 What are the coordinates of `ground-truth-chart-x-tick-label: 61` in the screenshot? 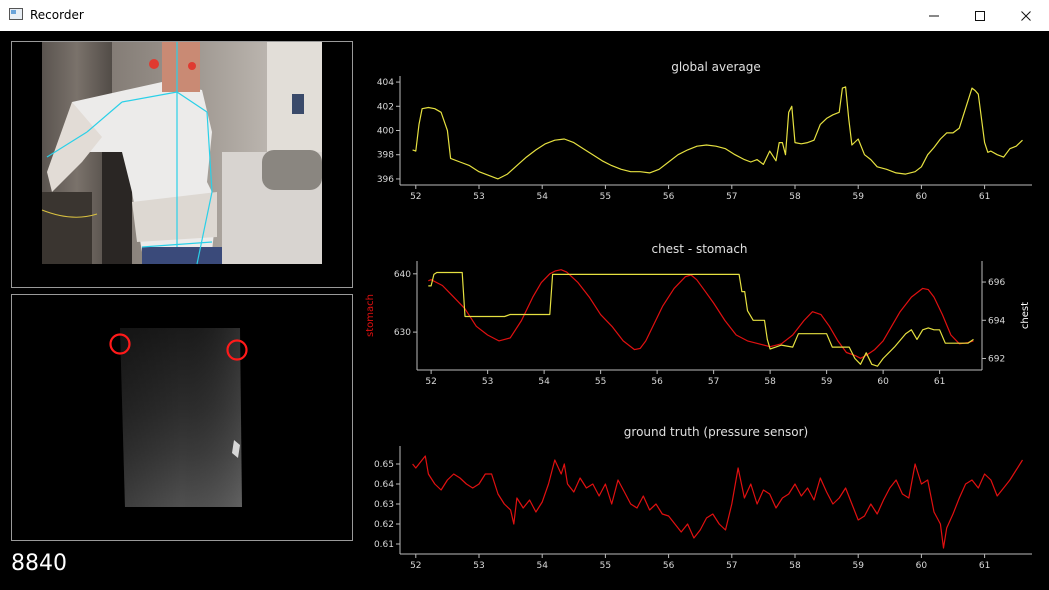 It's located at (984, 566).